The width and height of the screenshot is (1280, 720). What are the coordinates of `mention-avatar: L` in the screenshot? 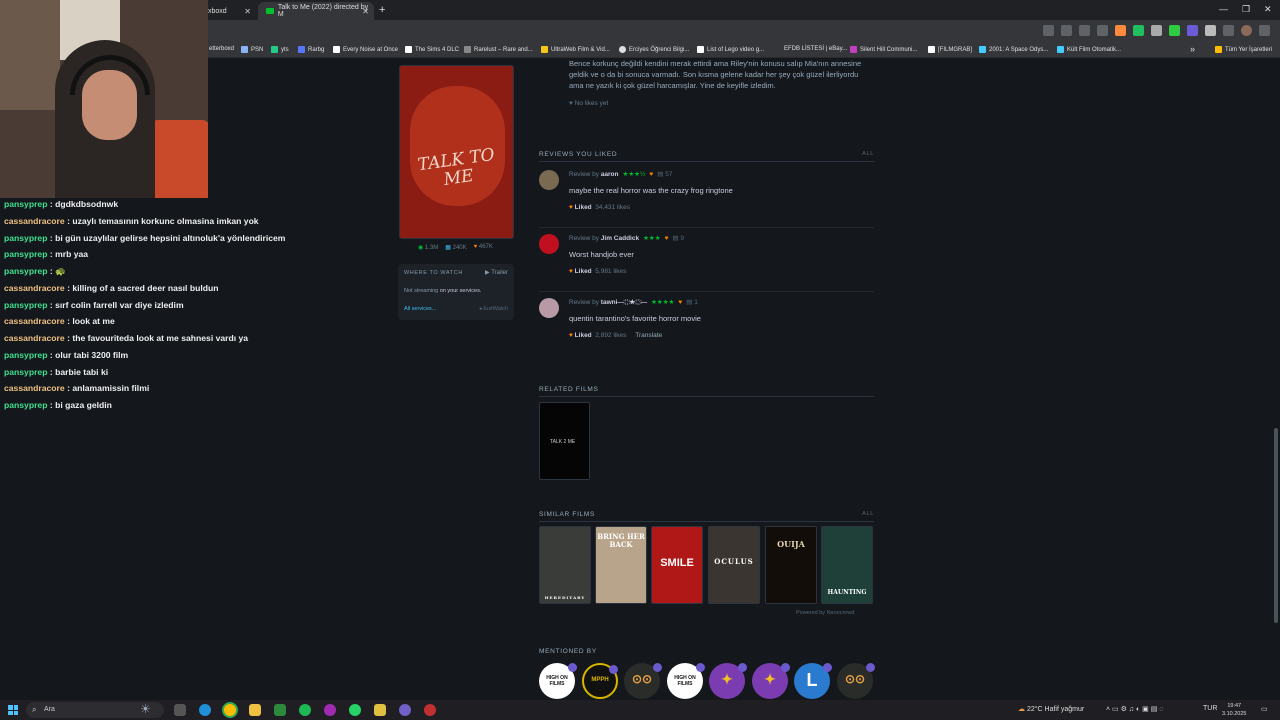 It's located at (813, 681).